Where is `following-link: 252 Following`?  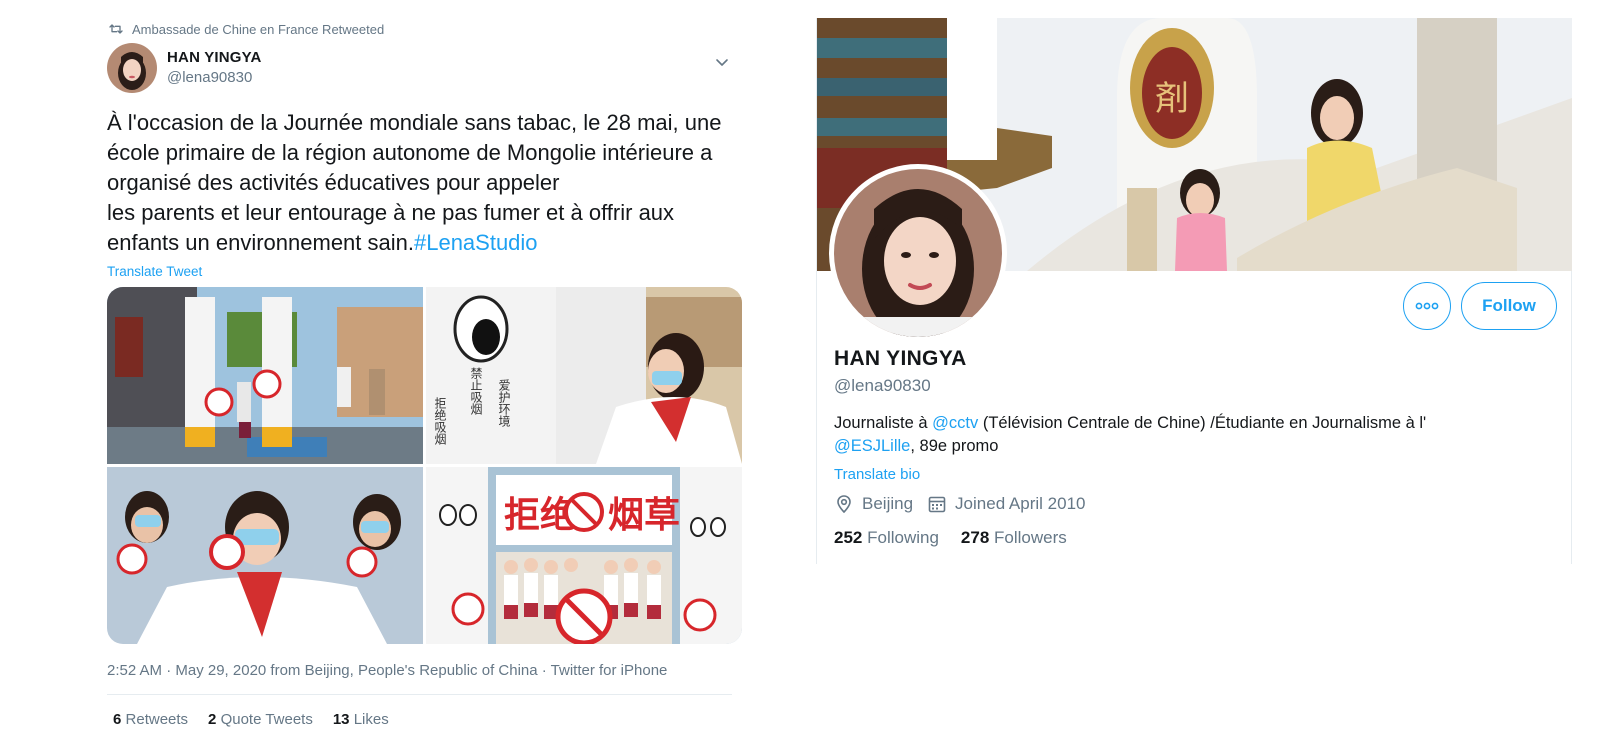 following-link: 252 Following is located at coordinates (886, 538).